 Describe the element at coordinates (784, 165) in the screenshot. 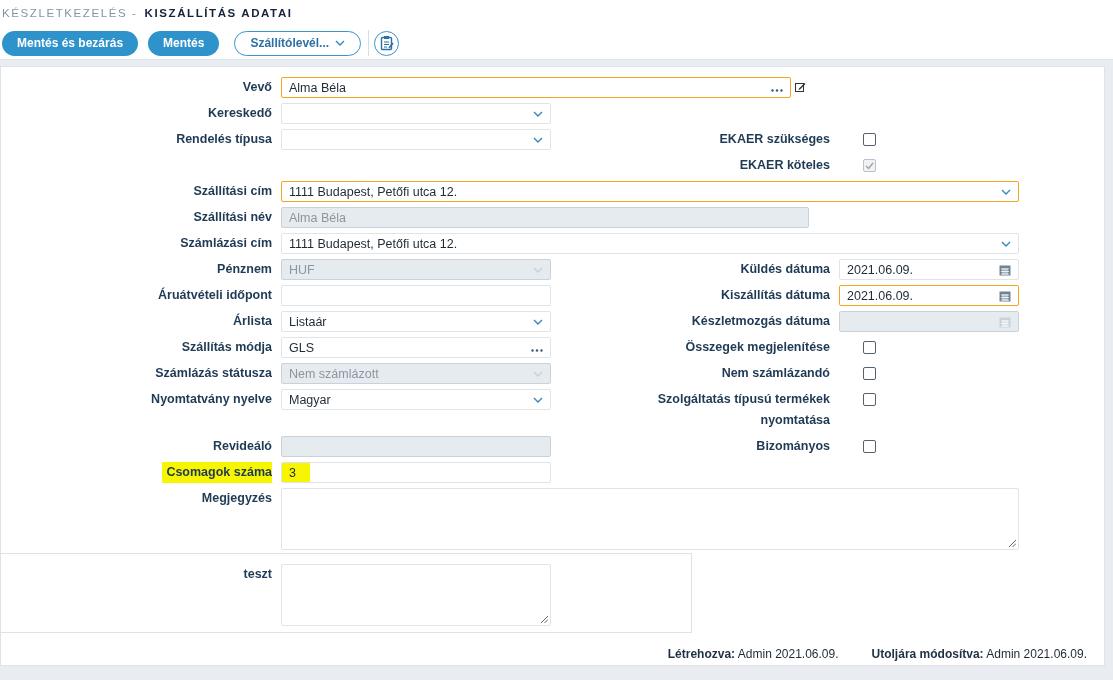

I see `field-label: EKAER köteles` at that location.